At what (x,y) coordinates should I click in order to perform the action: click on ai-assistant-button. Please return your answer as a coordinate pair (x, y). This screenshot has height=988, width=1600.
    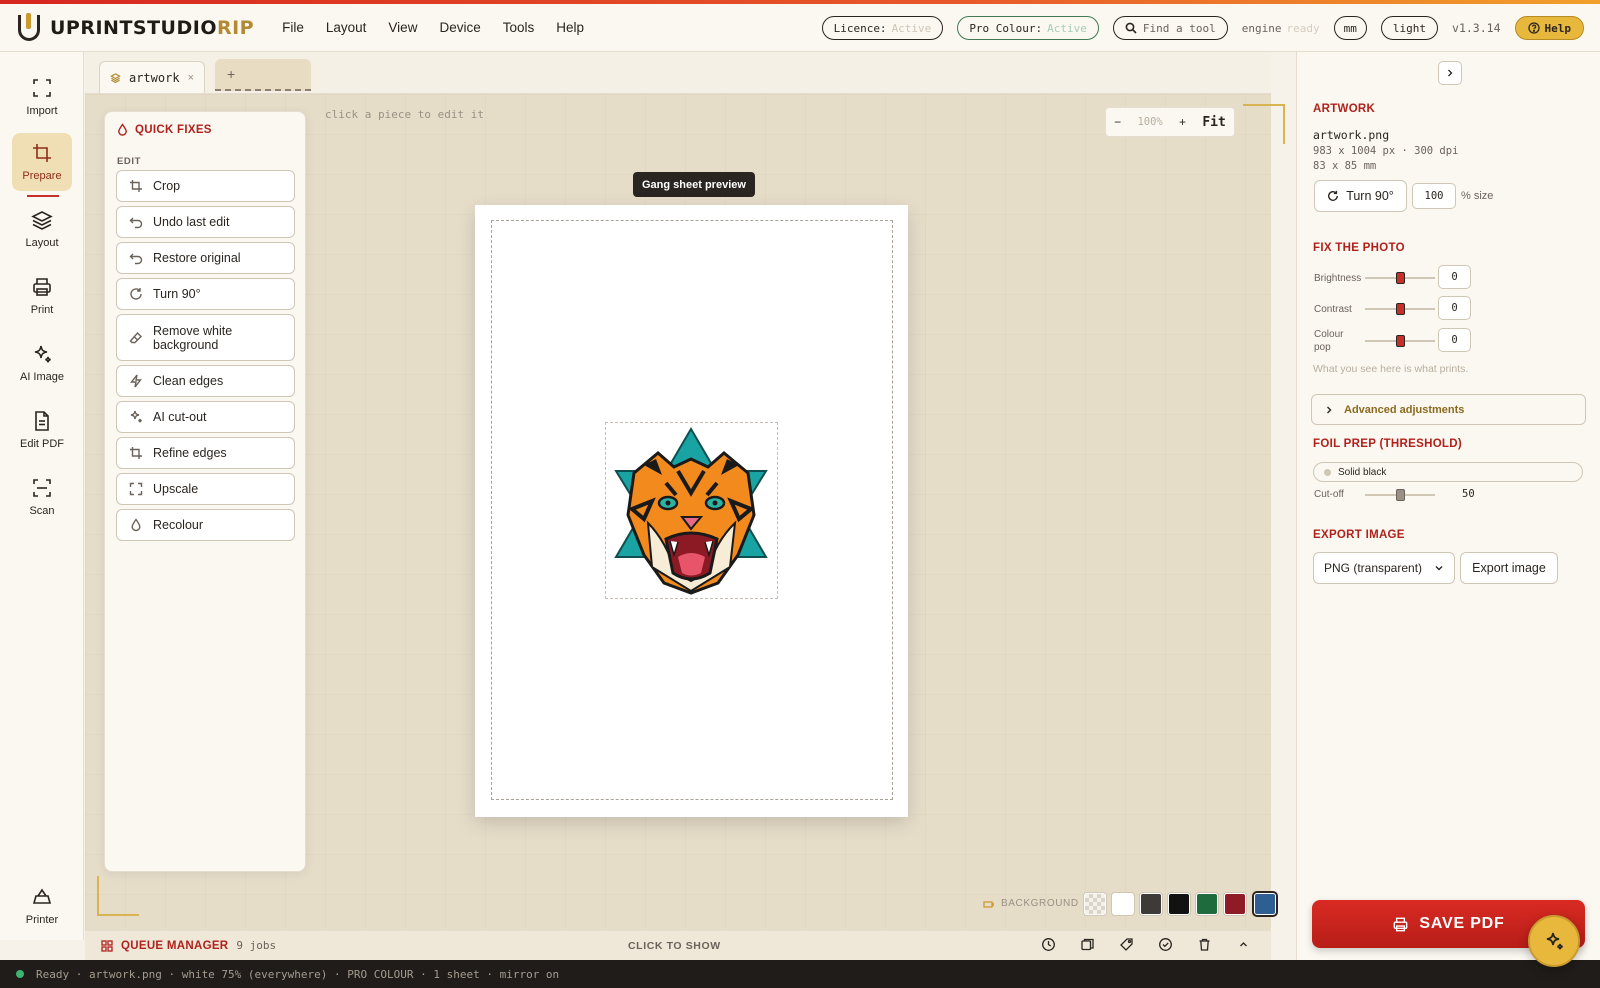
    Looking at the image, I should click on (1554, 941).